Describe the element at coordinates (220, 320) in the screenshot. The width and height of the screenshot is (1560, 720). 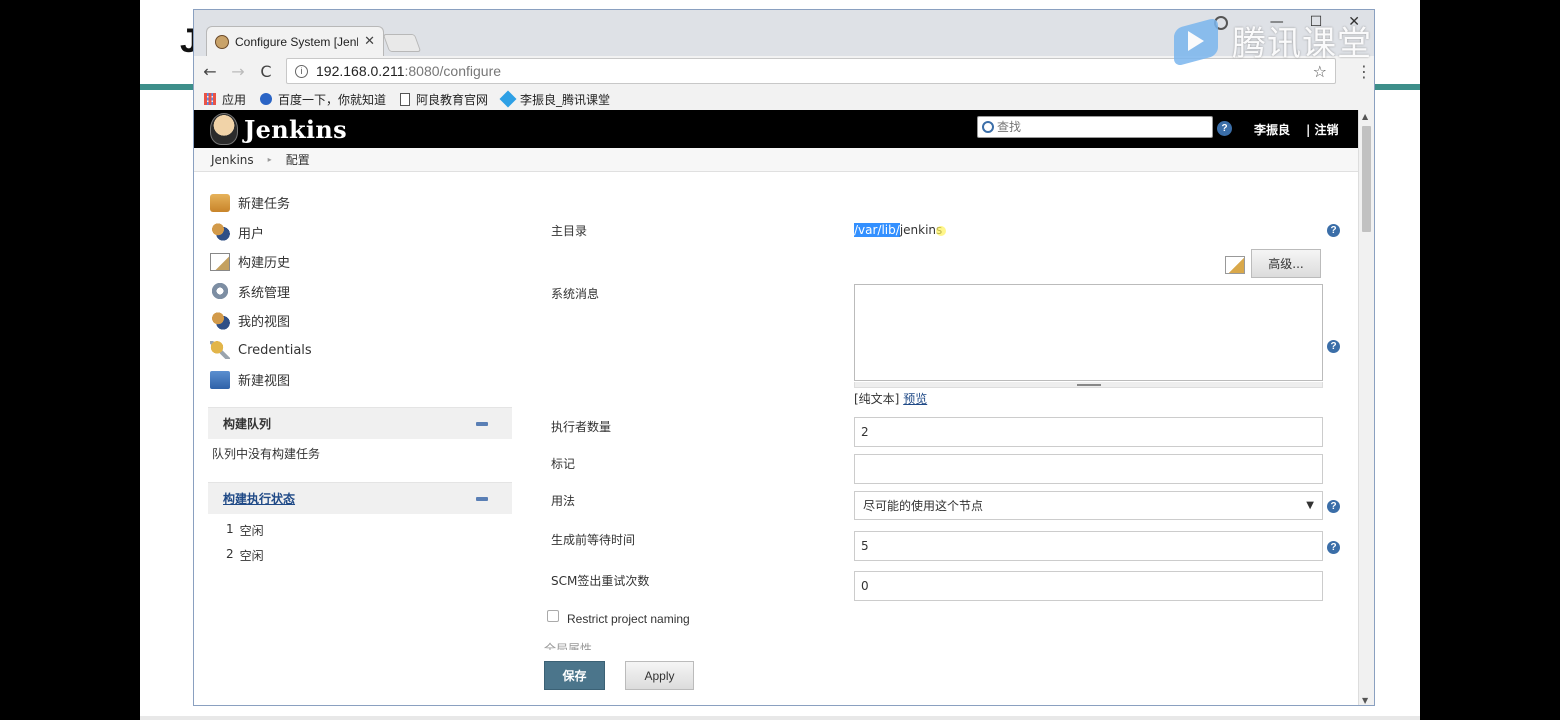
I see `my-views-icon` at that location.